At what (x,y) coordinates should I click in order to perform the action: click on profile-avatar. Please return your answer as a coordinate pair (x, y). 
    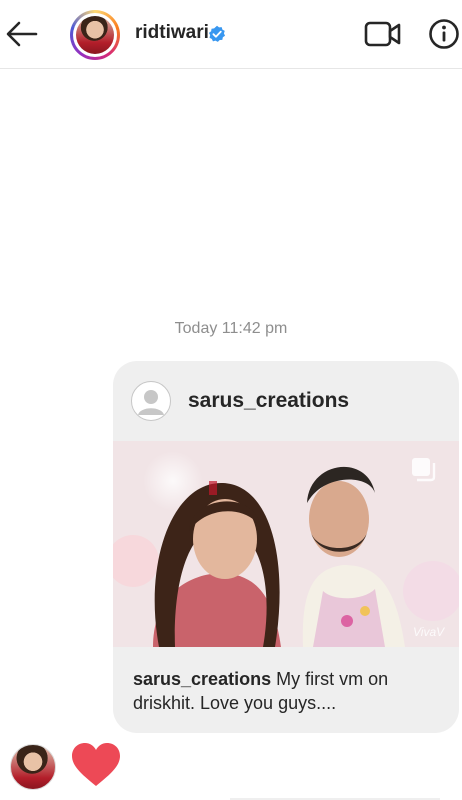
    Looking at the image, I should click on (95, 35).